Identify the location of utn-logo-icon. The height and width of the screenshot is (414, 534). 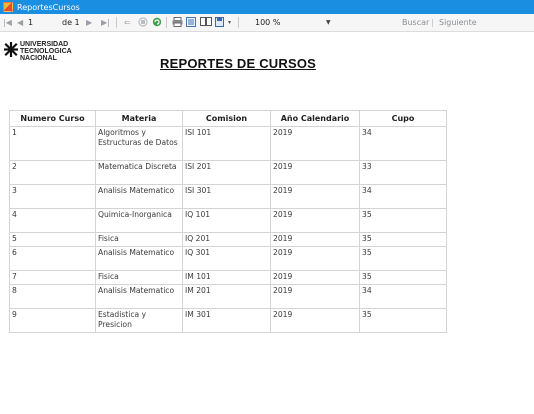
(11, 49).